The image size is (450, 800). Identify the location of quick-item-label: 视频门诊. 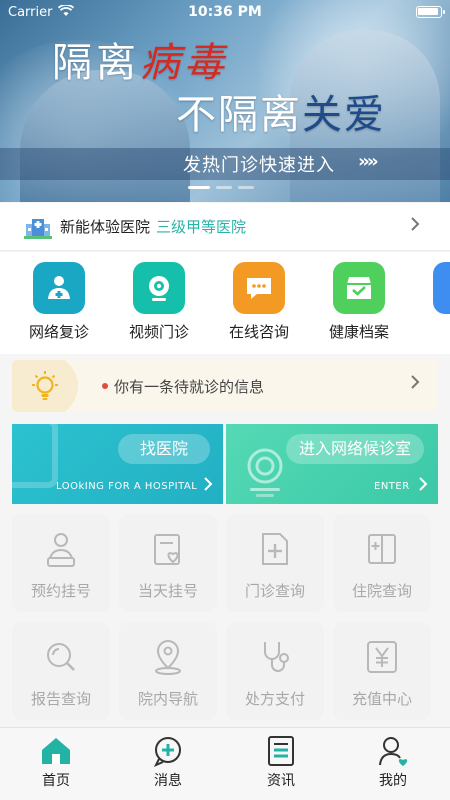
(158, 332).